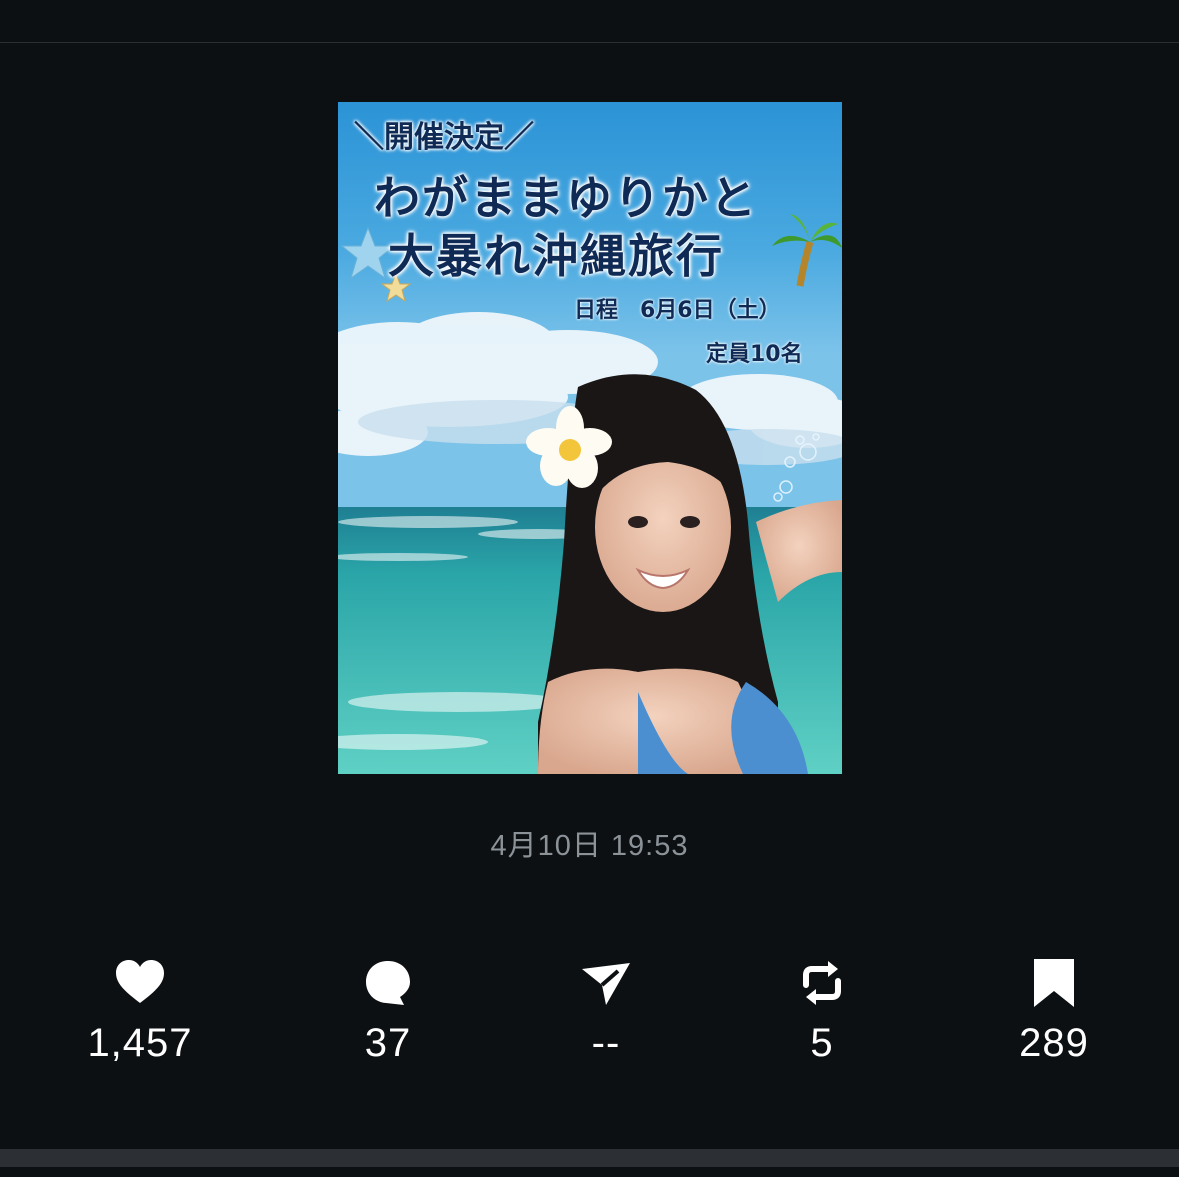  What do you see at coordinates (388, 983) in the screenshot?
I see `speech-bubble-icon` at bounding box center [388, 983].